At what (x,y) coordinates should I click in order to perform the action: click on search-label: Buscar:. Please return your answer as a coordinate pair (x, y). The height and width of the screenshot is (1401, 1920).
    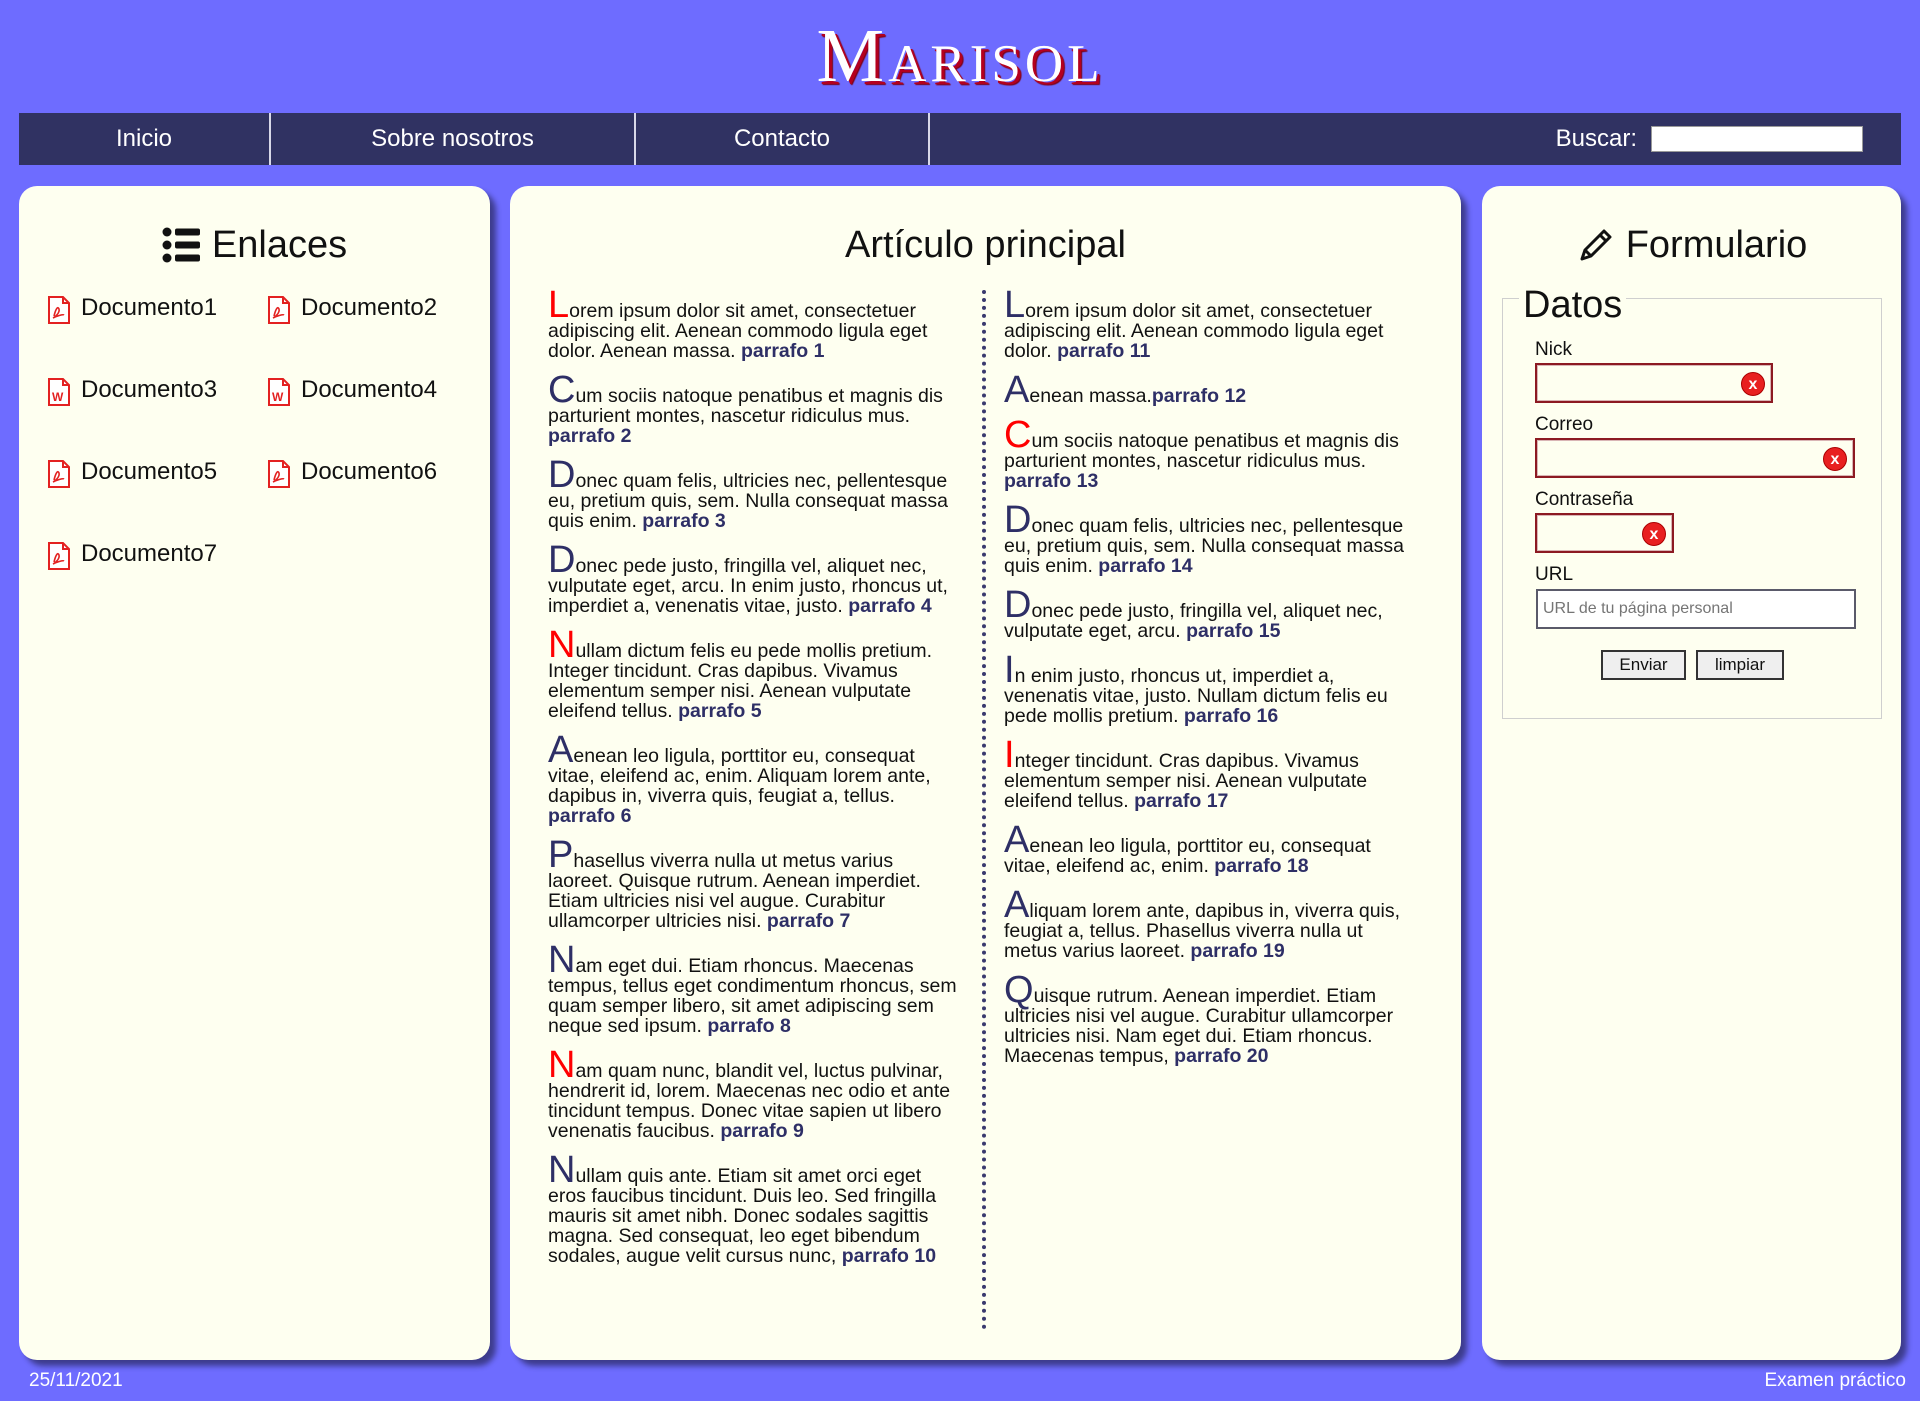
    Looking at the image, I should click on (1596, 138).